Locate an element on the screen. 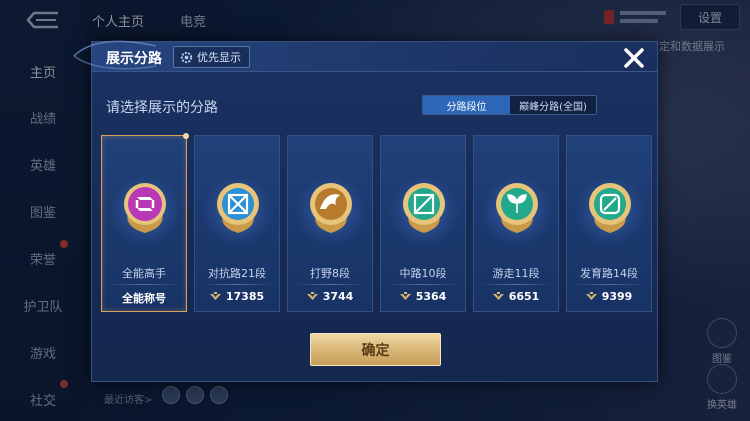 The height and width of the screenshot is (421, 750). priority-display-button: 优先显示 is located at coordinates (211, 57).